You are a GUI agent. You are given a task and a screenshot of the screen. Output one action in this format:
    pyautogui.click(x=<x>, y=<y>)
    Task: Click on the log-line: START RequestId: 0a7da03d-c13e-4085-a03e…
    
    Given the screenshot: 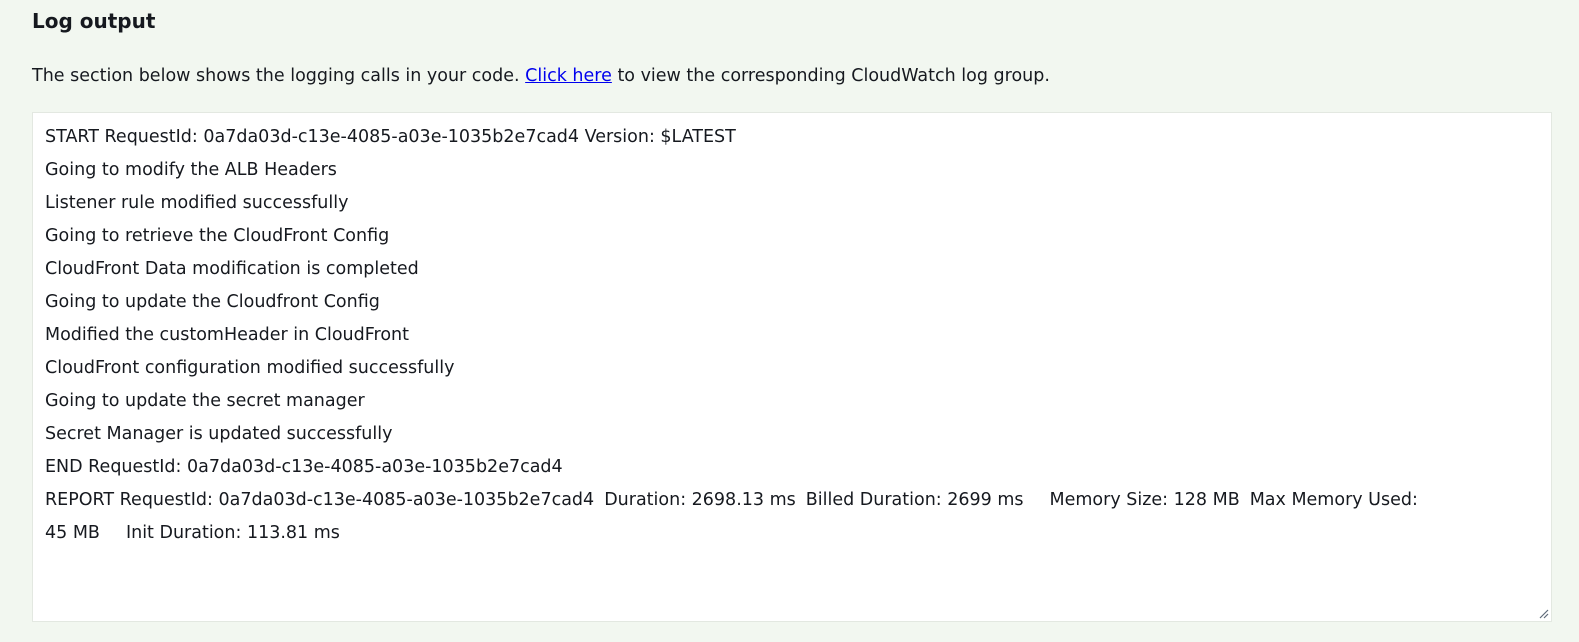 What is the action you would take?
    pyautogui.click(x=390, y=137)
    